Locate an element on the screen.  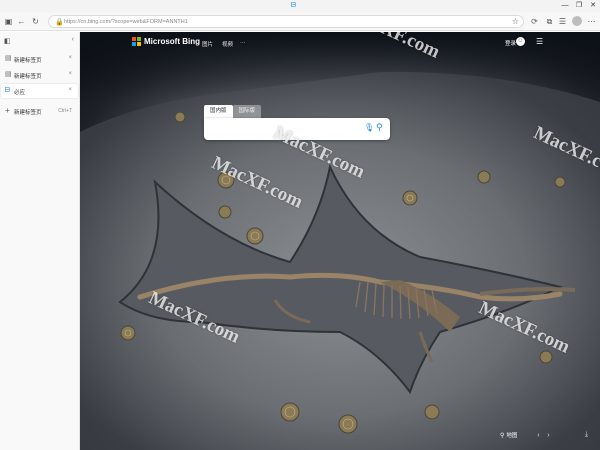
search-region-tabs: 国内版 国际版 is located at coordinates (233, 111).